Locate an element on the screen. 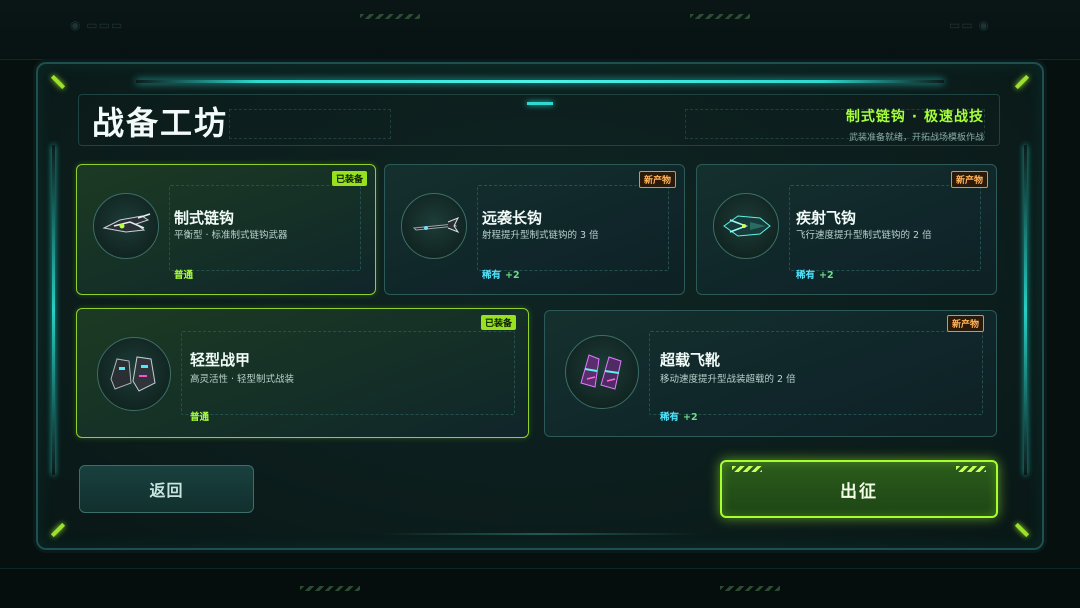 This screenshot has height=608, width=1080. grapple-hook-icon is located at coordinates (126, 226).